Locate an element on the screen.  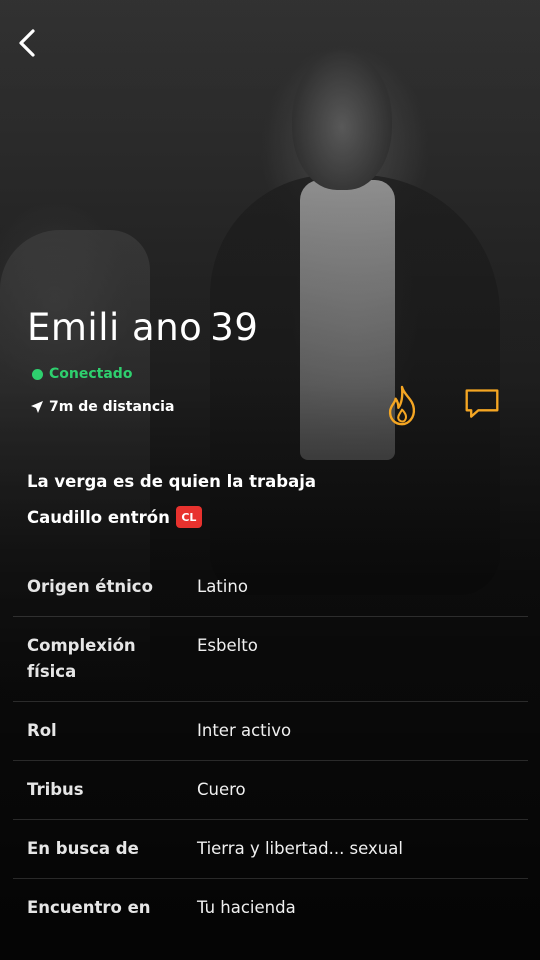
detail-label: Complexión física is located at coordinates (81, 658).